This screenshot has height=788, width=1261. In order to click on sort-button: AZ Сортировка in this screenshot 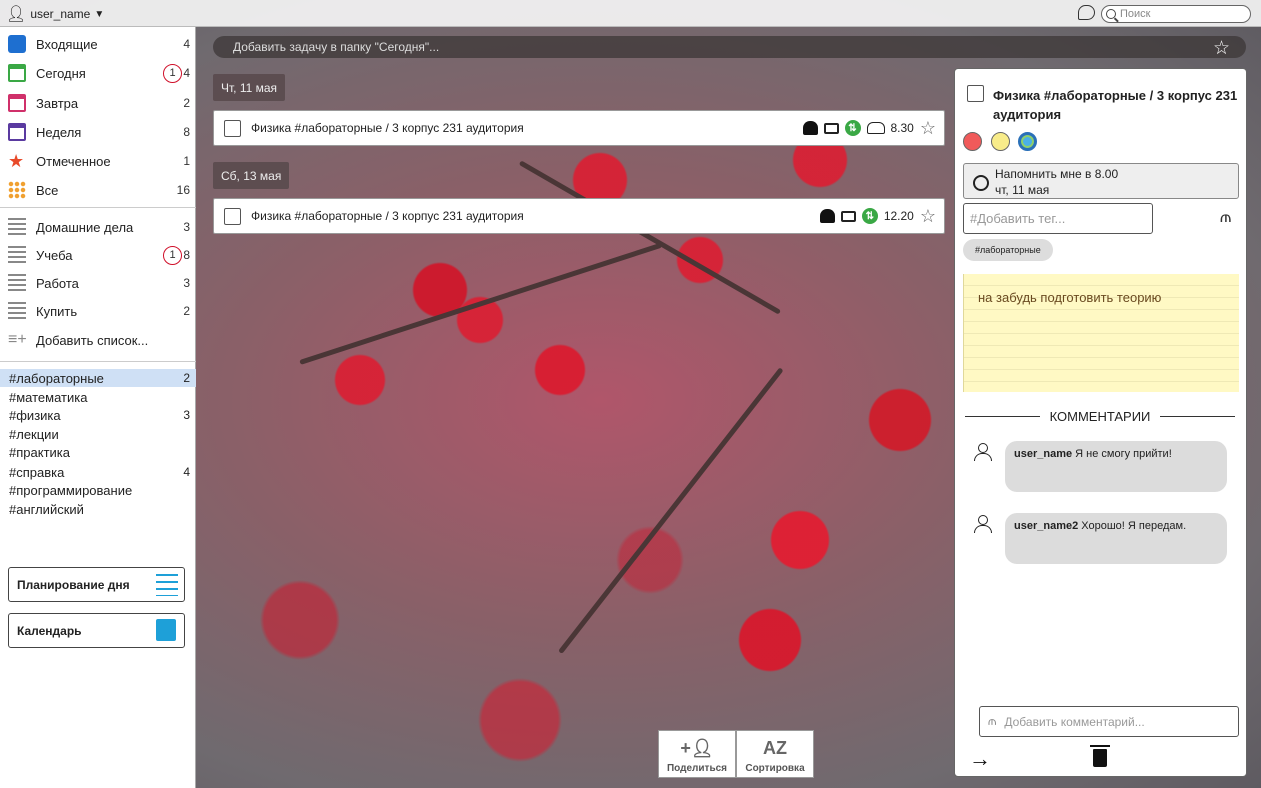, I will do `click(775, 754)`.